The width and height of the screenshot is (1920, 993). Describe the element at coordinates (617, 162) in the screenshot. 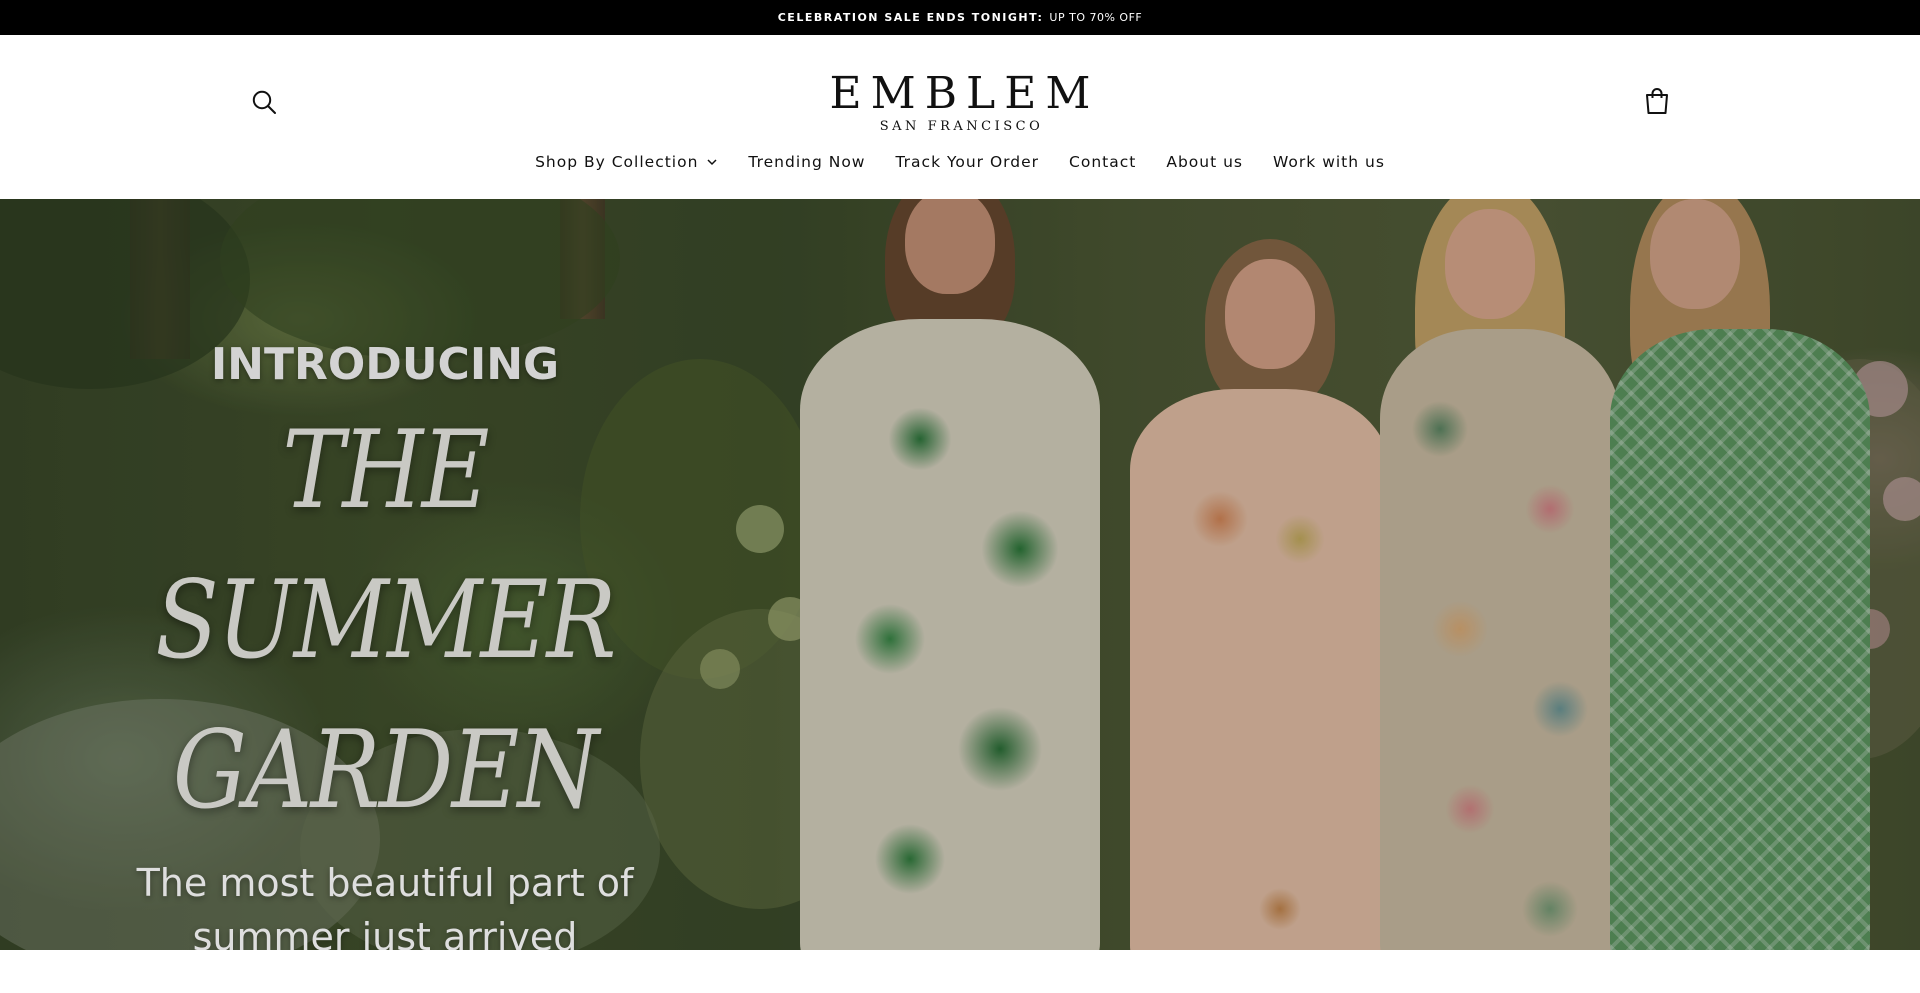

I see `nav-item-label: Shop By Collection` at that location.